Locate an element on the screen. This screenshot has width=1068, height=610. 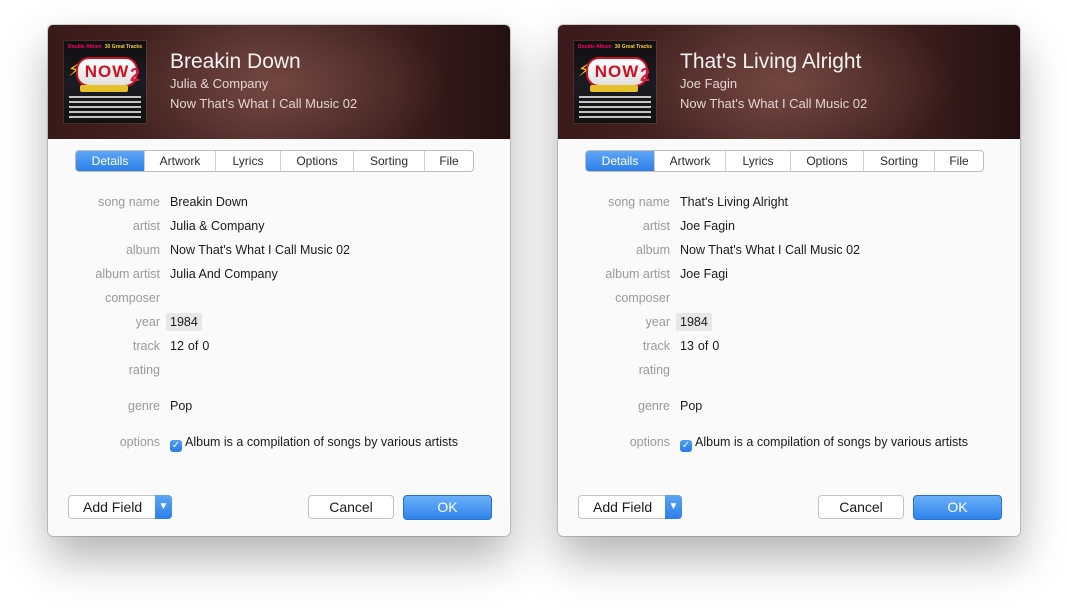
field-song-name: song name That's Living Alright is located at coordinates (789, 202).